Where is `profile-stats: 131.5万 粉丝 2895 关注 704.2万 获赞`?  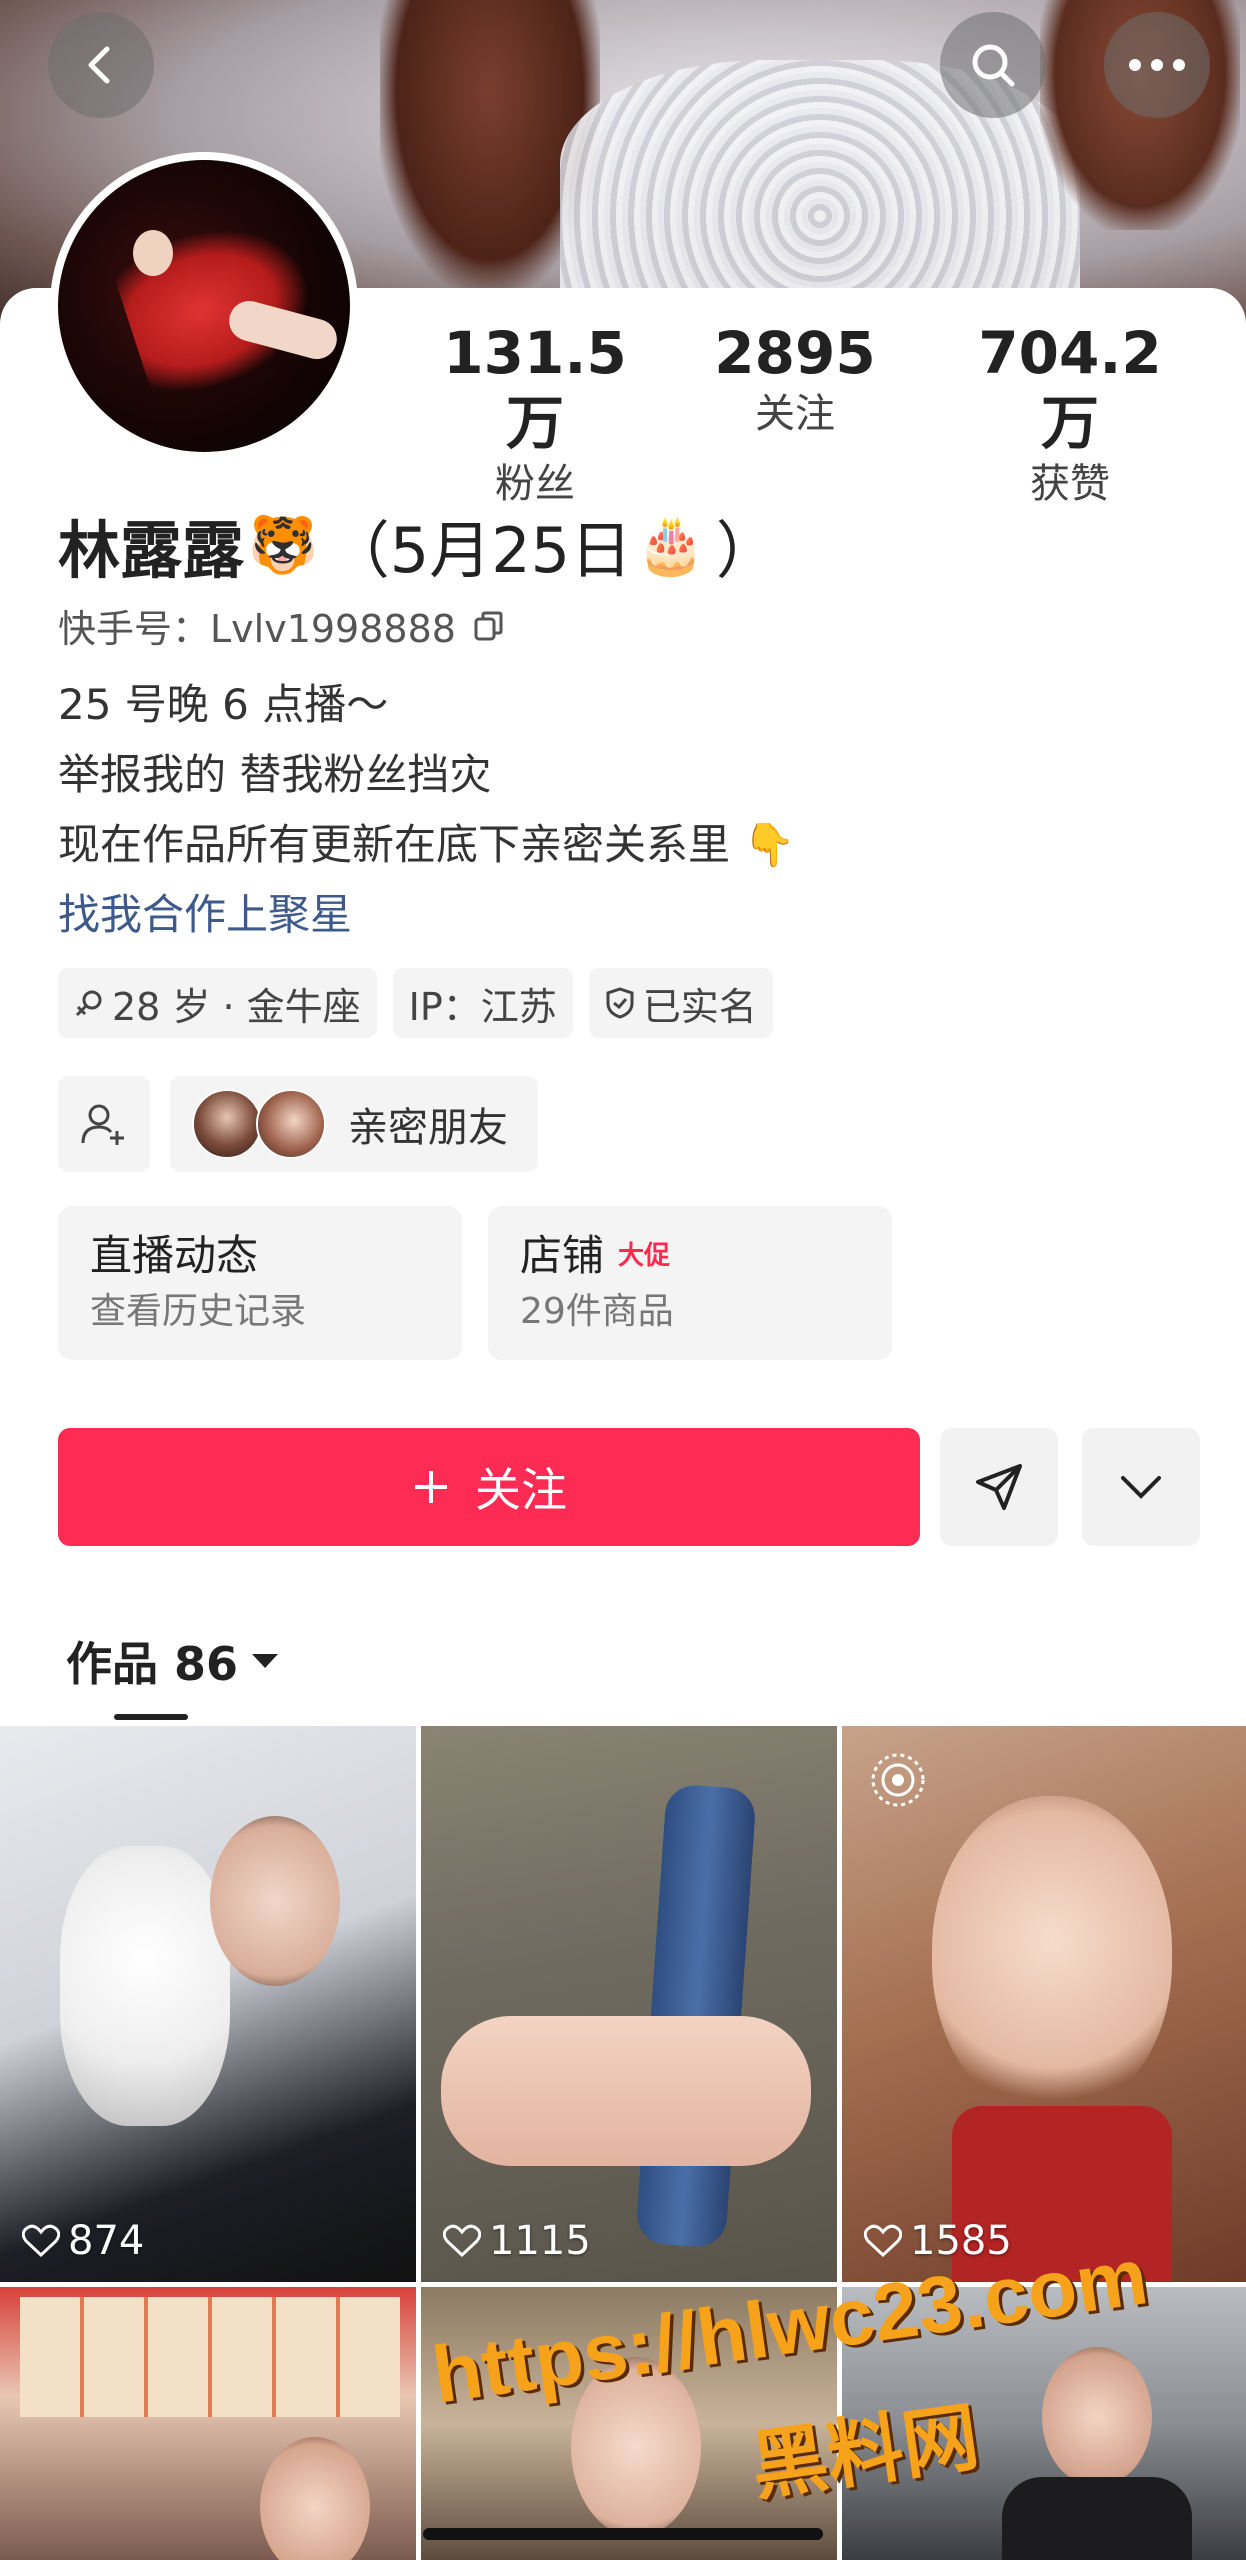
profile-stats: 131.5万 粉丝 2895 关注 704.2万 获赞 is located at coordinates (820, 412).